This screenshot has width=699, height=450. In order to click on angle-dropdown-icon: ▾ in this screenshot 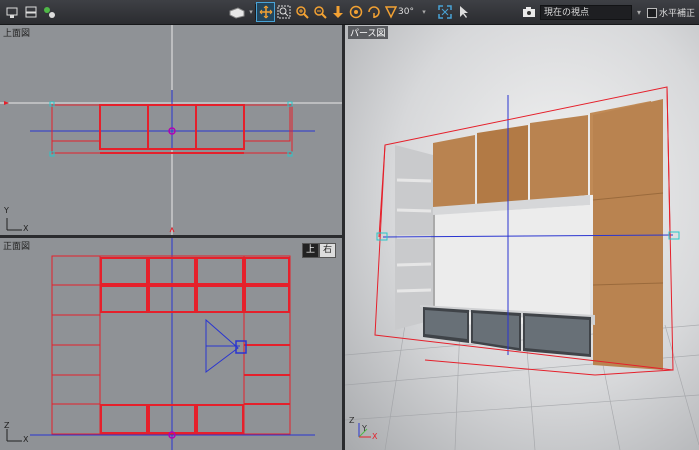, I will do `click(424, 12)`.